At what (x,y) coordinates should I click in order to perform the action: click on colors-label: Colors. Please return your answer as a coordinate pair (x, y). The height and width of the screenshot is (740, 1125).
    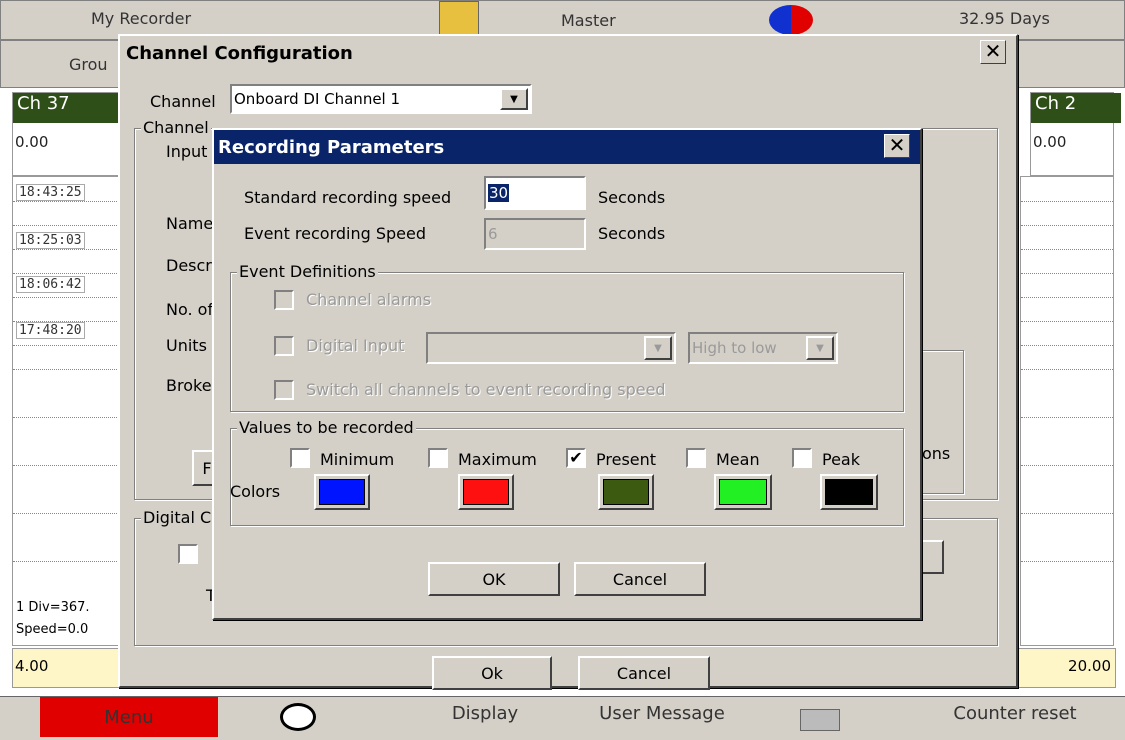
    Looking at the image, I should click on (255, 491).